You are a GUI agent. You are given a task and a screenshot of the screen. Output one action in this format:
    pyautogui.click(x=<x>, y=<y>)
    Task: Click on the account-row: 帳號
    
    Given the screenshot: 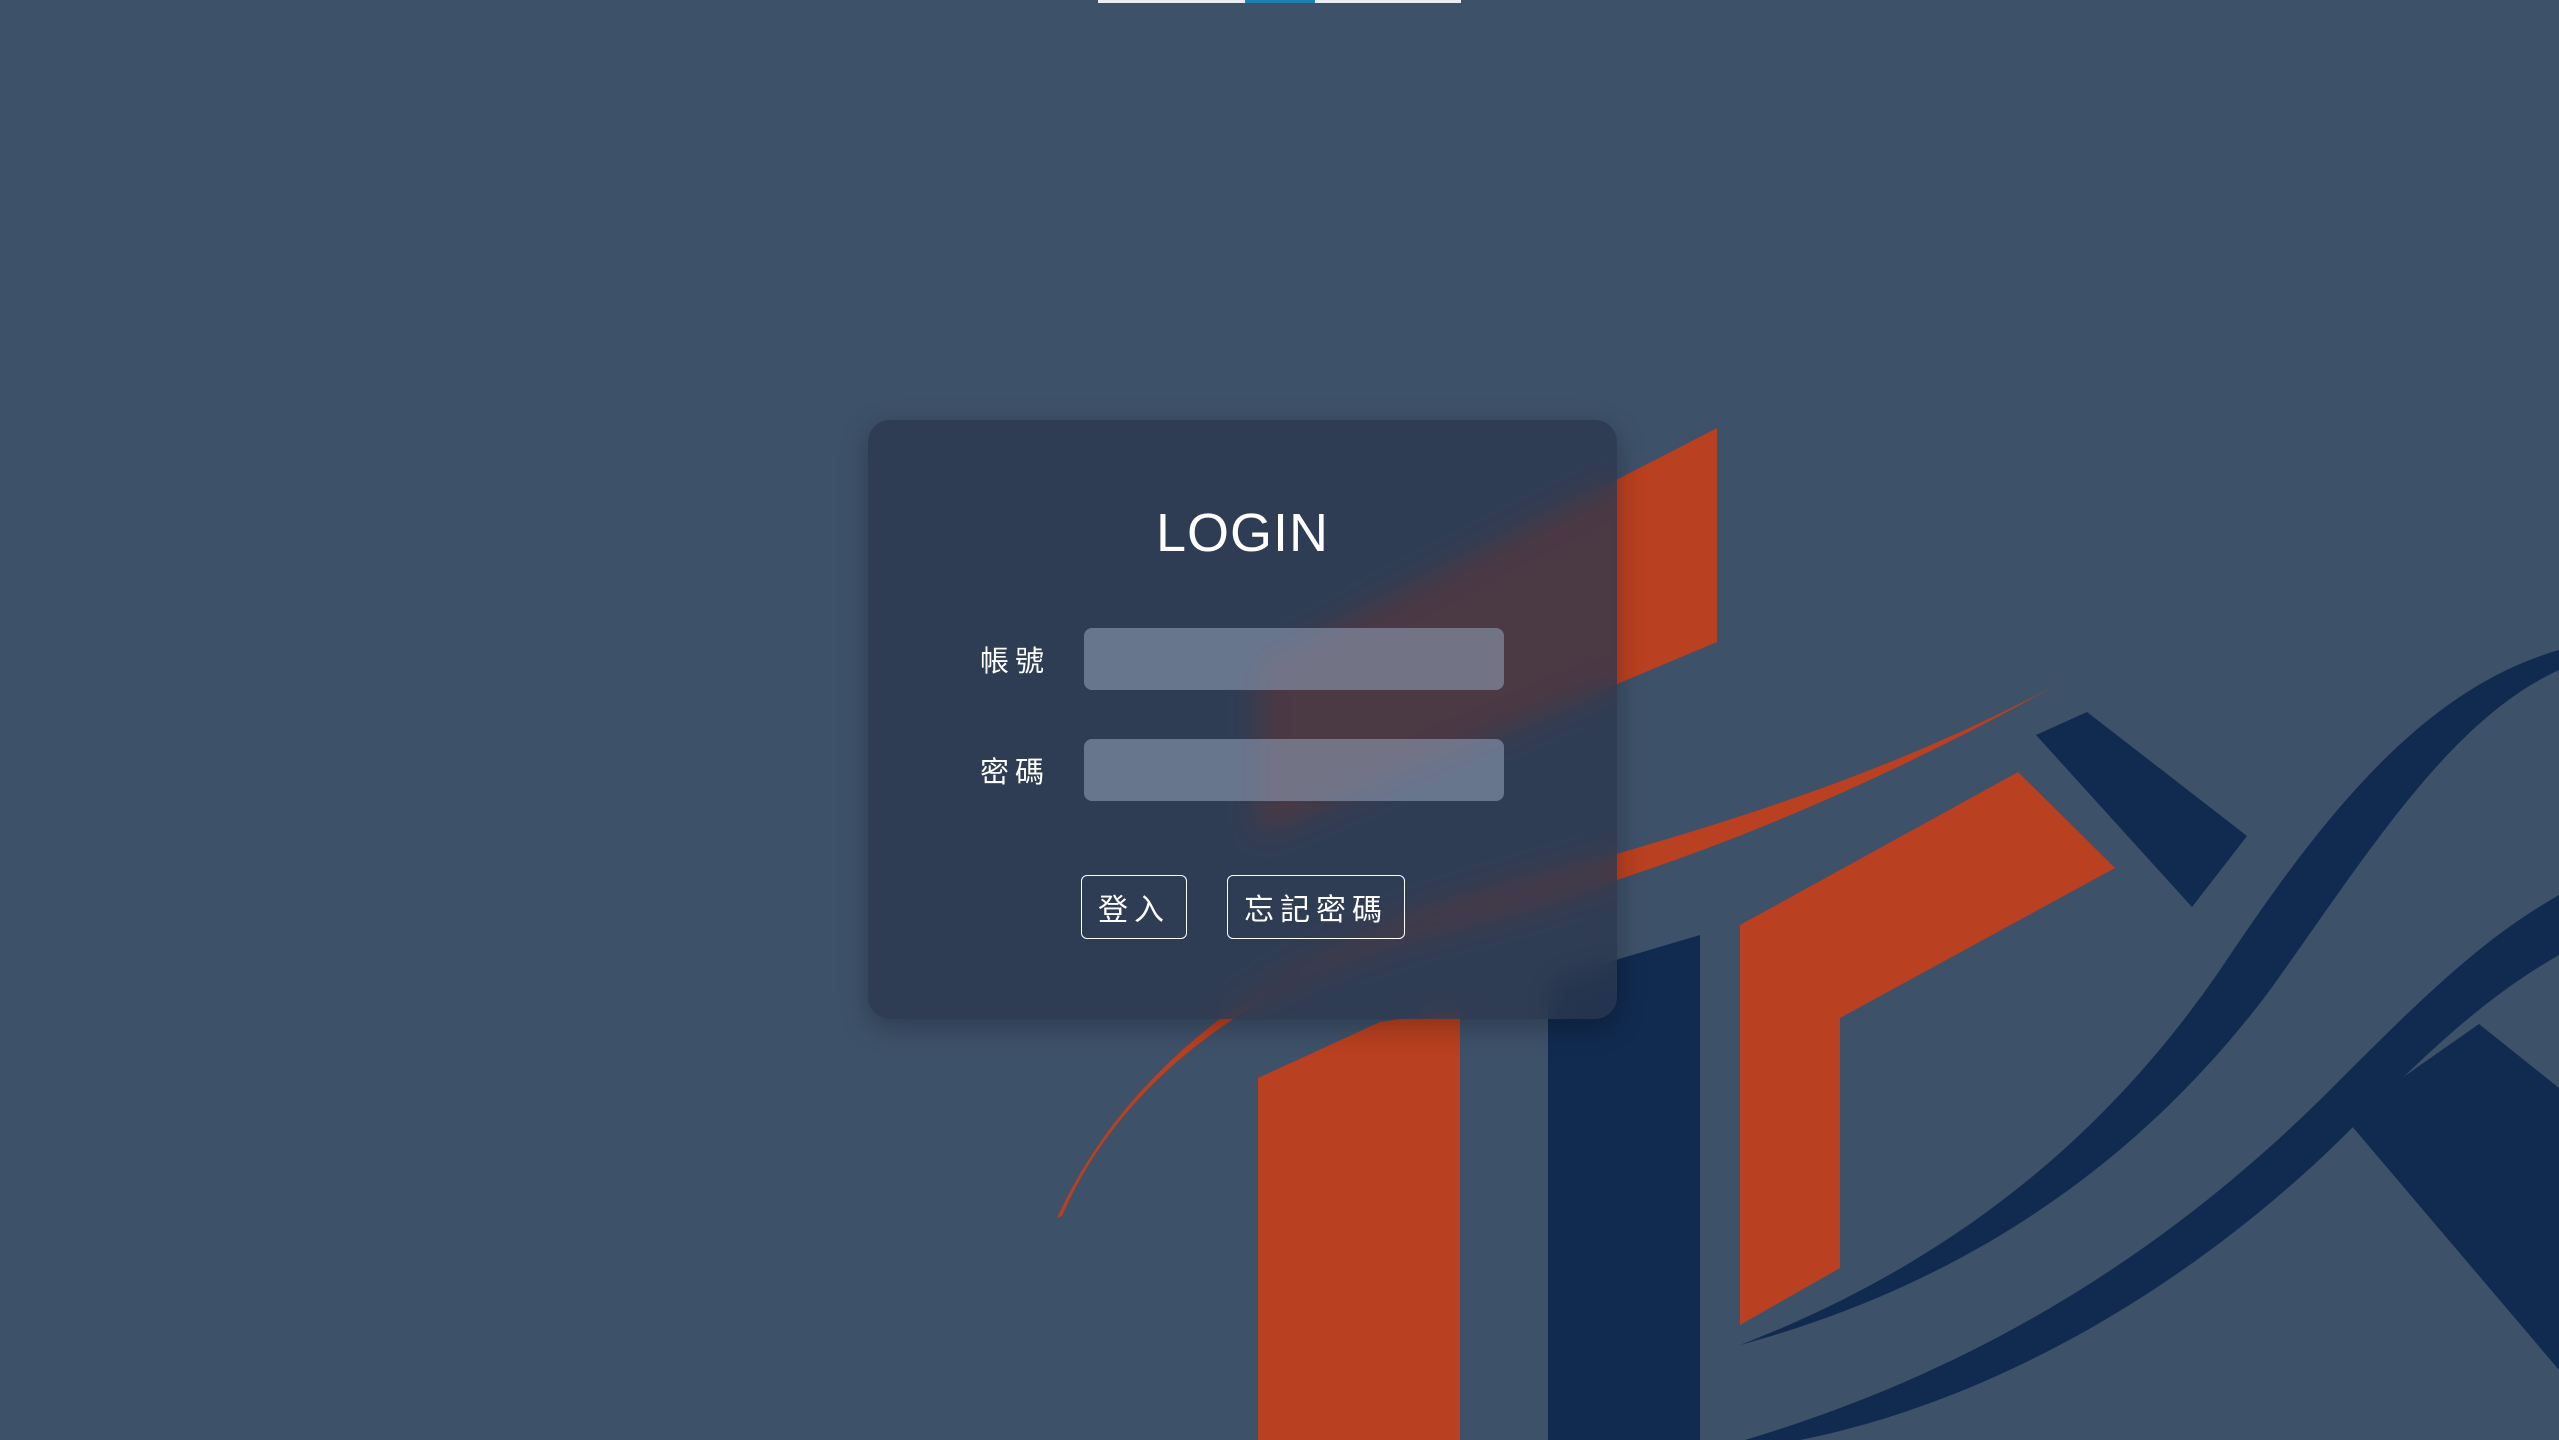 What is the action you would take?
    pyautogui.click(x=1242, y=659)
    